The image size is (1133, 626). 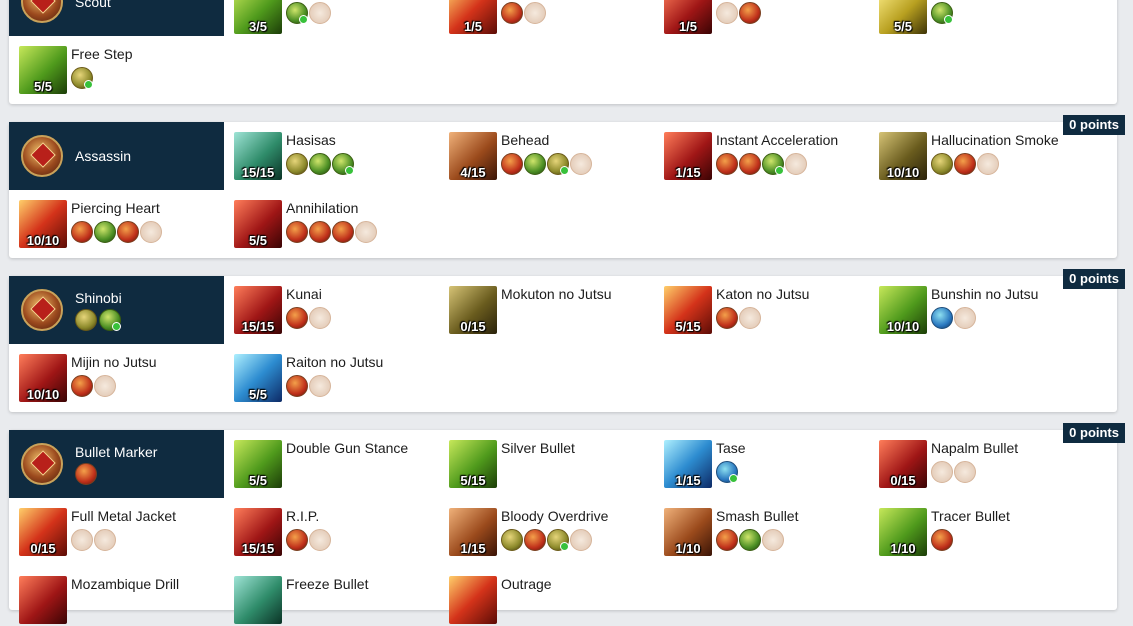 What do you see at coordinates (769, 465) in the screenshot?
I see `skill-slot: 1/15 Tase` at bounding box center [769, 465].